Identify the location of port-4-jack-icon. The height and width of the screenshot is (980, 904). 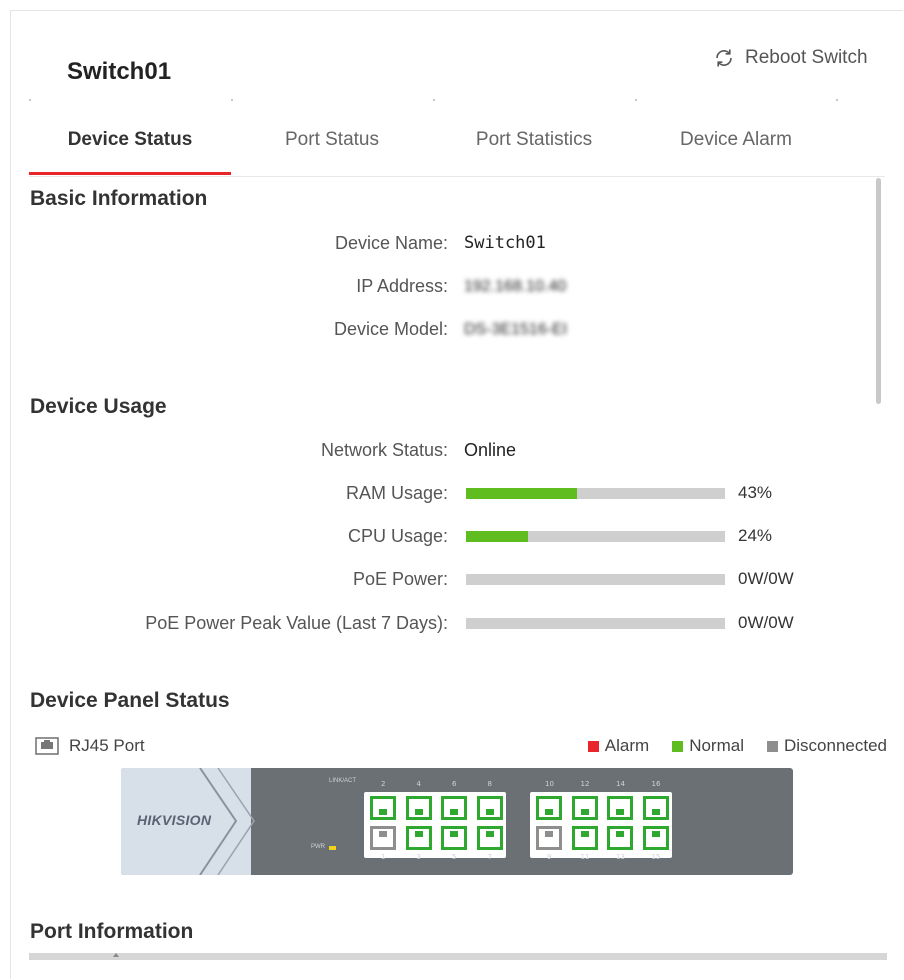
(418, 812).